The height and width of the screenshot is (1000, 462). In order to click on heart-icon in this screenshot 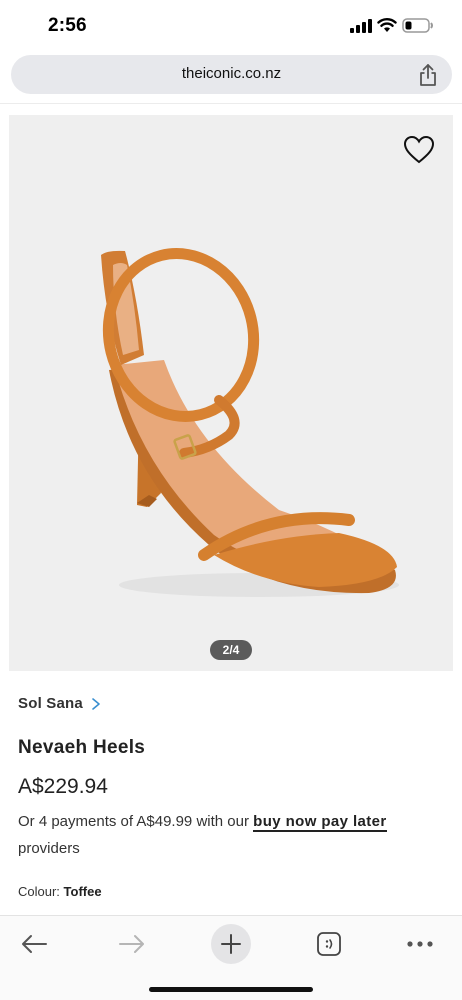, I will do `click(419, 150)`.